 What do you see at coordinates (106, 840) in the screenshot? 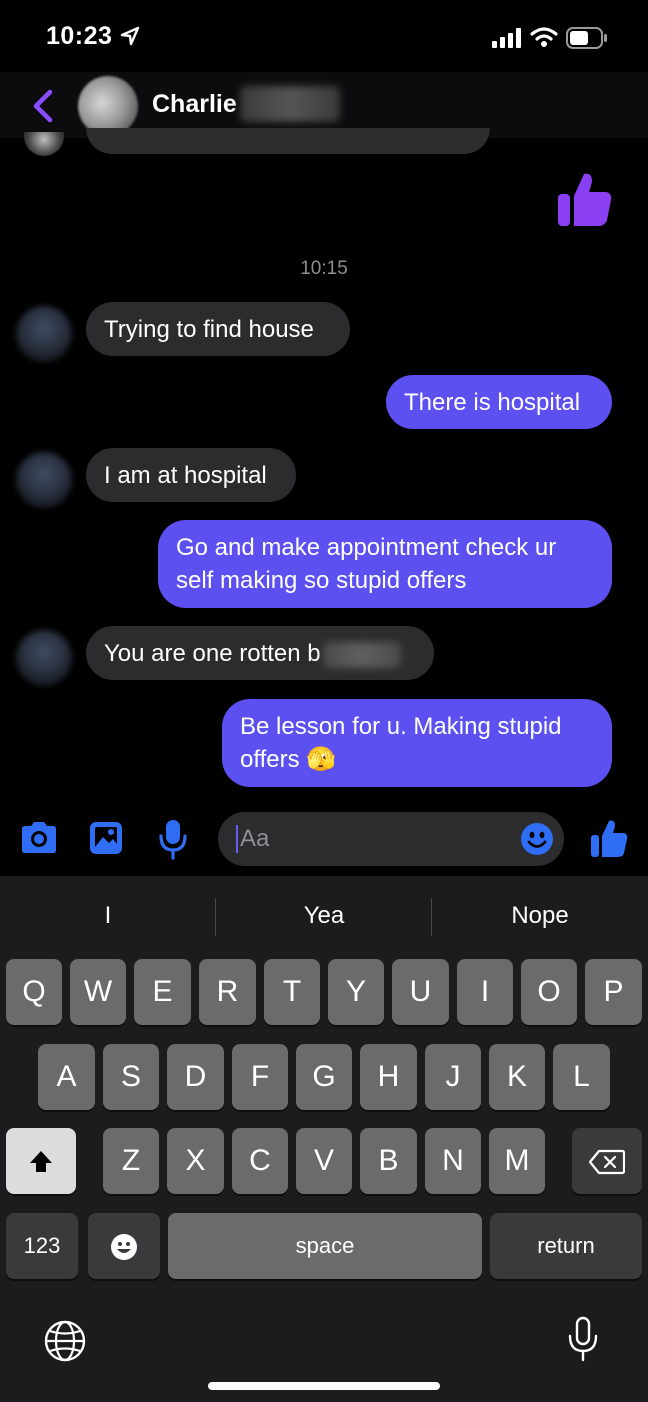
I see `photo-gallery-icon` at bounding box center [106, 840].